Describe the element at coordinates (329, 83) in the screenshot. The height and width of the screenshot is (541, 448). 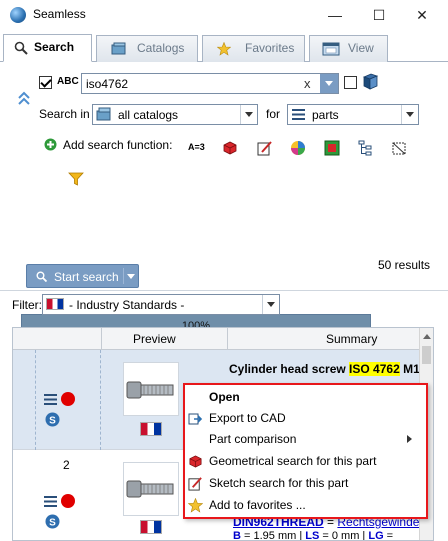
I see `search-history-dropdown` at that location.